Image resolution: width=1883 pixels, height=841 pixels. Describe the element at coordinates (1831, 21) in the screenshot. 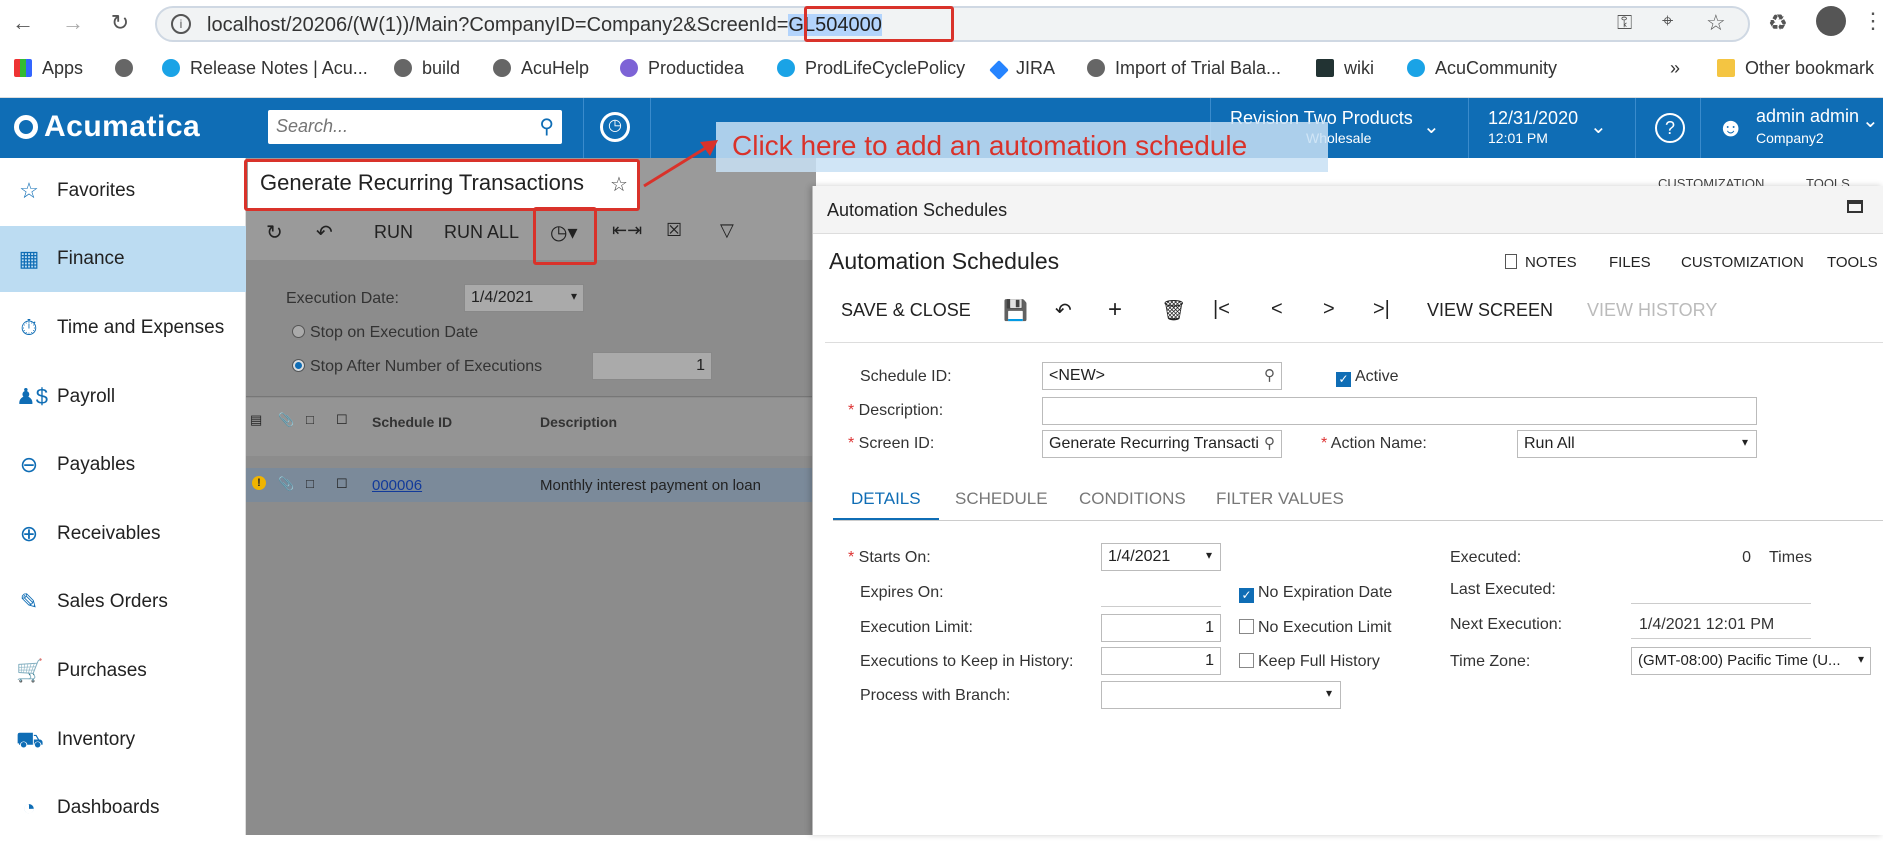

I see `profile-icon` at that location.